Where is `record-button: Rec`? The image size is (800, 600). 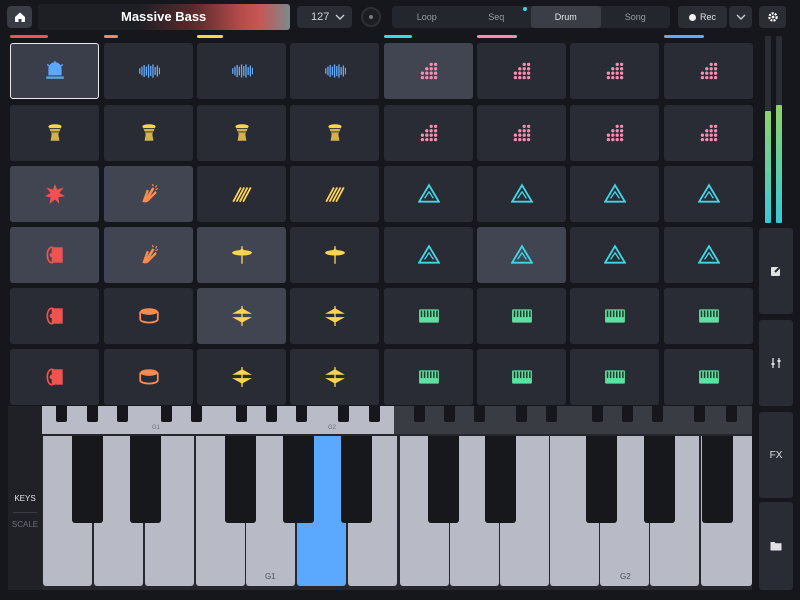 record-button: Rec is located at coordinates (702, 17).